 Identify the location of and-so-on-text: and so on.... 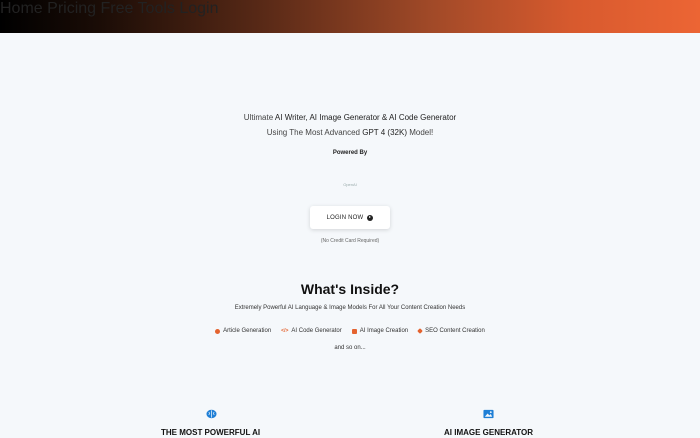
(350, 348).